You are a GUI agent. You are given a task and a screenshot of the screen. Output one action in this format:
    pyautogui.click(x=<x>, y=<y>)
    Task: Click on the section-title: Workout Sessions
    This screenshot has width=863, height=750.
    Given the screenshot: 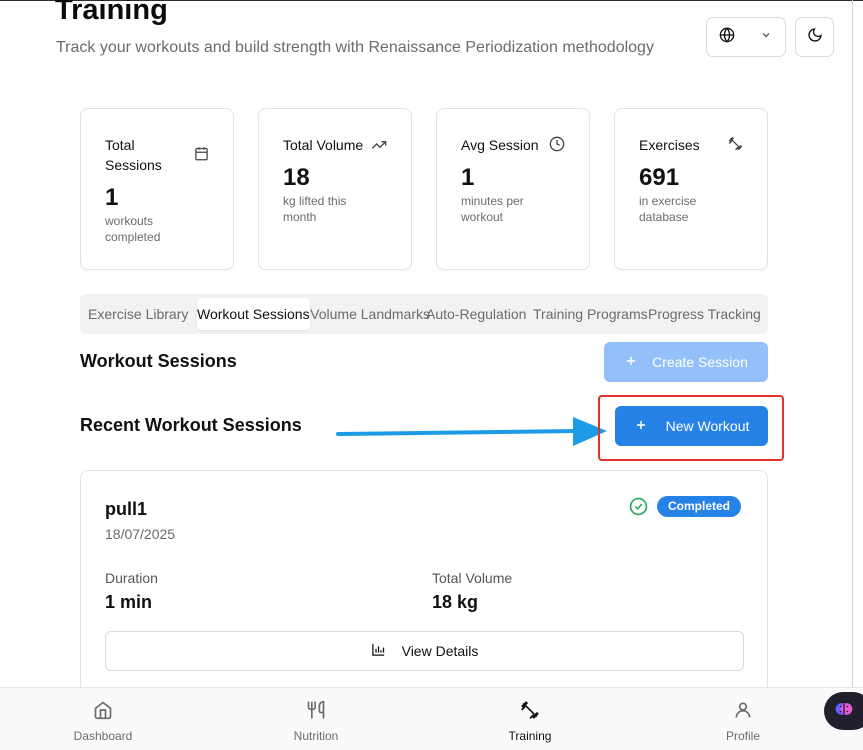 What is the action you would take?
    pyautogui.click(x=158, y=361)
    